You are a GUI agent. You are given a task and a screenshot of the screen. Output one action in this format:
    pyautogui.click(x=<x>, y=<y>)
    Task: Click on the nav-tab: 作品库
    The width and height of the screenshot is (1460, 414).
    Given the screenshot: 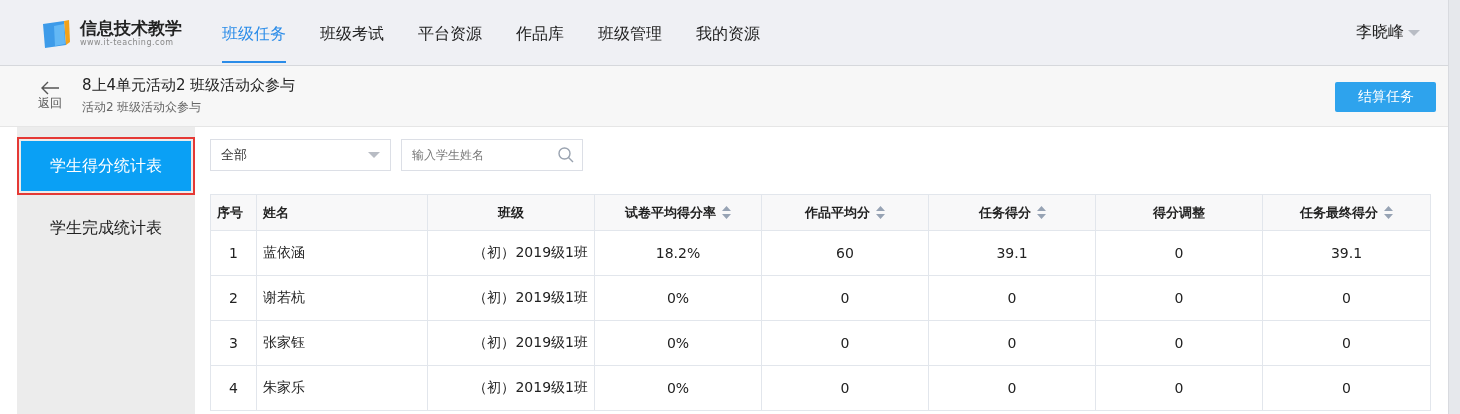 What is the action you would take?
    pyautogui.click(x=540, y=34)
    